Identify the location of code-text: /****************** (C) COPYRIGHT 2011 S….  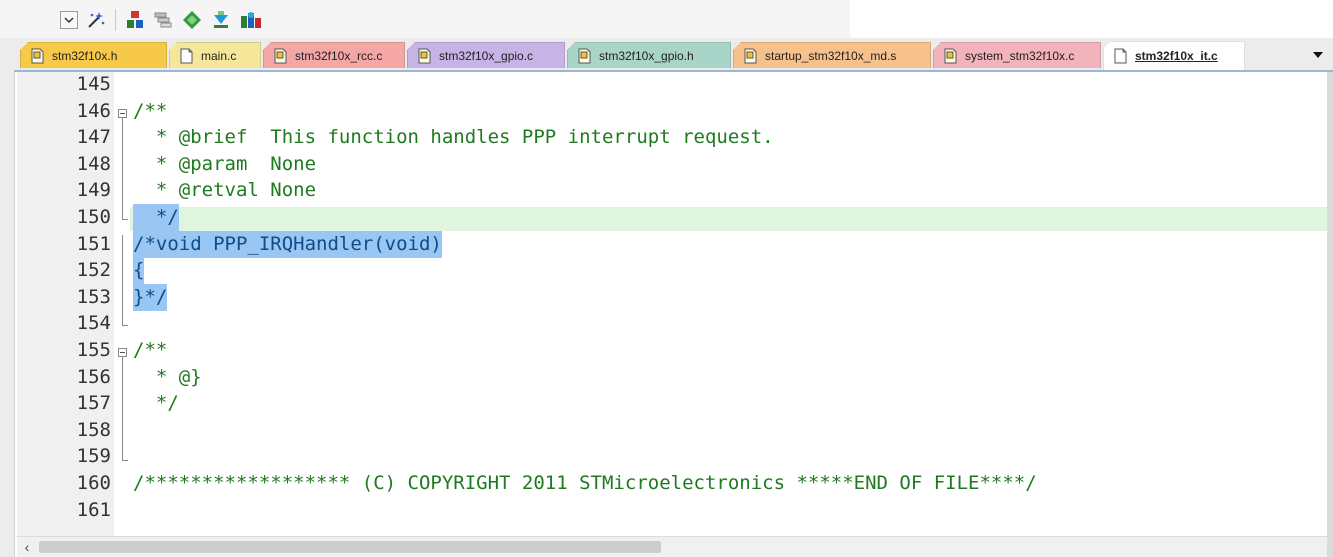
(585, 483).